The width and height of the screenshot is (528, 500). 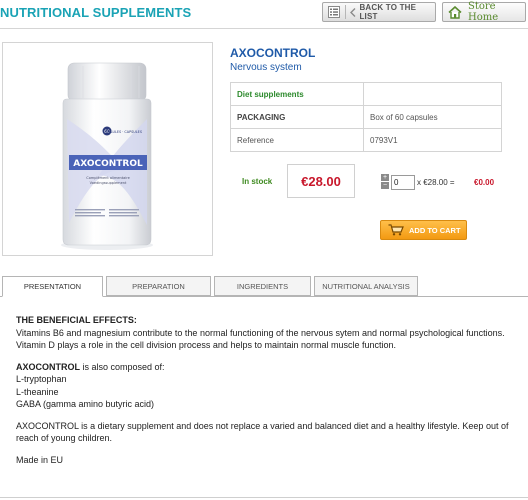 I want to click on origin: Made in EU, so click(x=40, y=459).